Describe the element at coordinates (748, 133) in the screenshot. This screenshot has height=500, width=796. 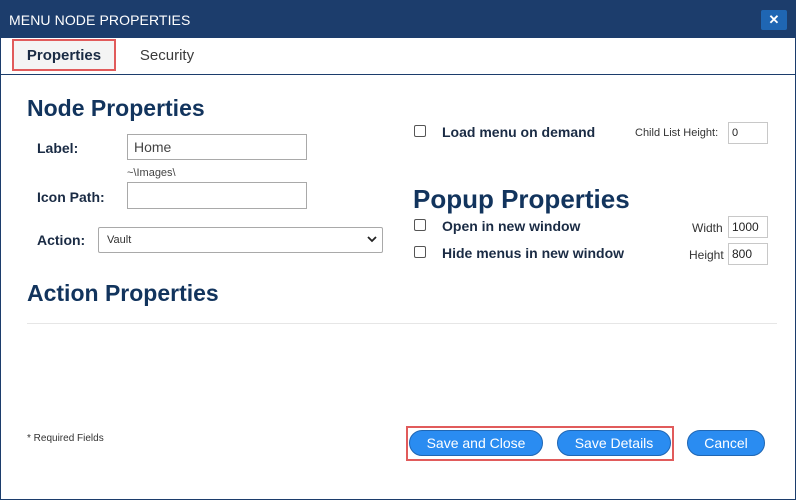
I see `child-list-height-input` at that location.